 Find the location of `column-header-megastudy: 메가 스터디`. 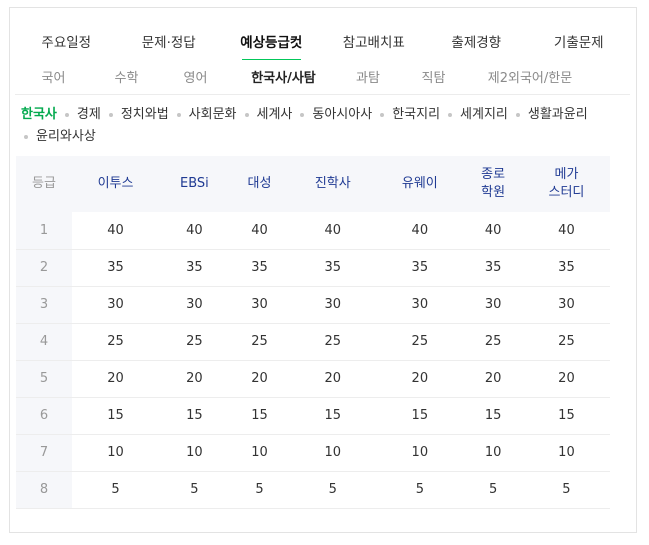

column-header-megastudy: 메가 스터디 is located at coordinates (566, 184).